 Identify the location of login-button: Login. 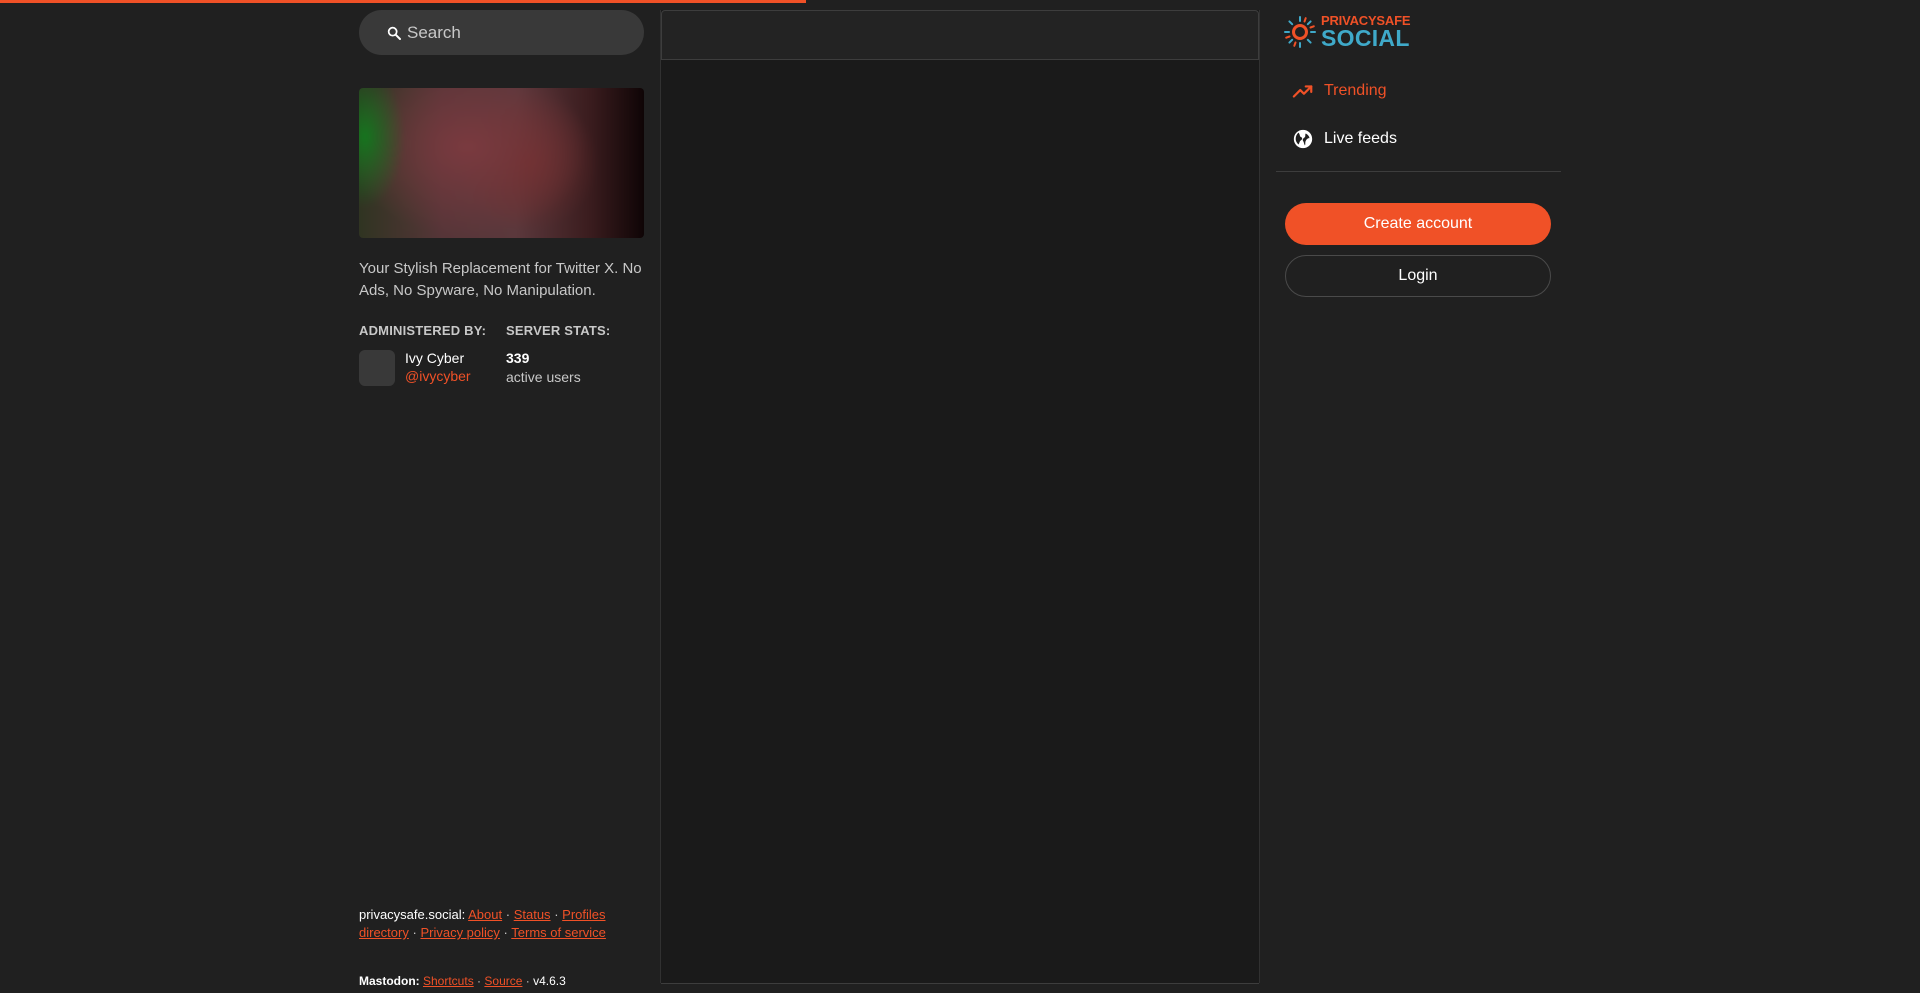
(1418, 276).